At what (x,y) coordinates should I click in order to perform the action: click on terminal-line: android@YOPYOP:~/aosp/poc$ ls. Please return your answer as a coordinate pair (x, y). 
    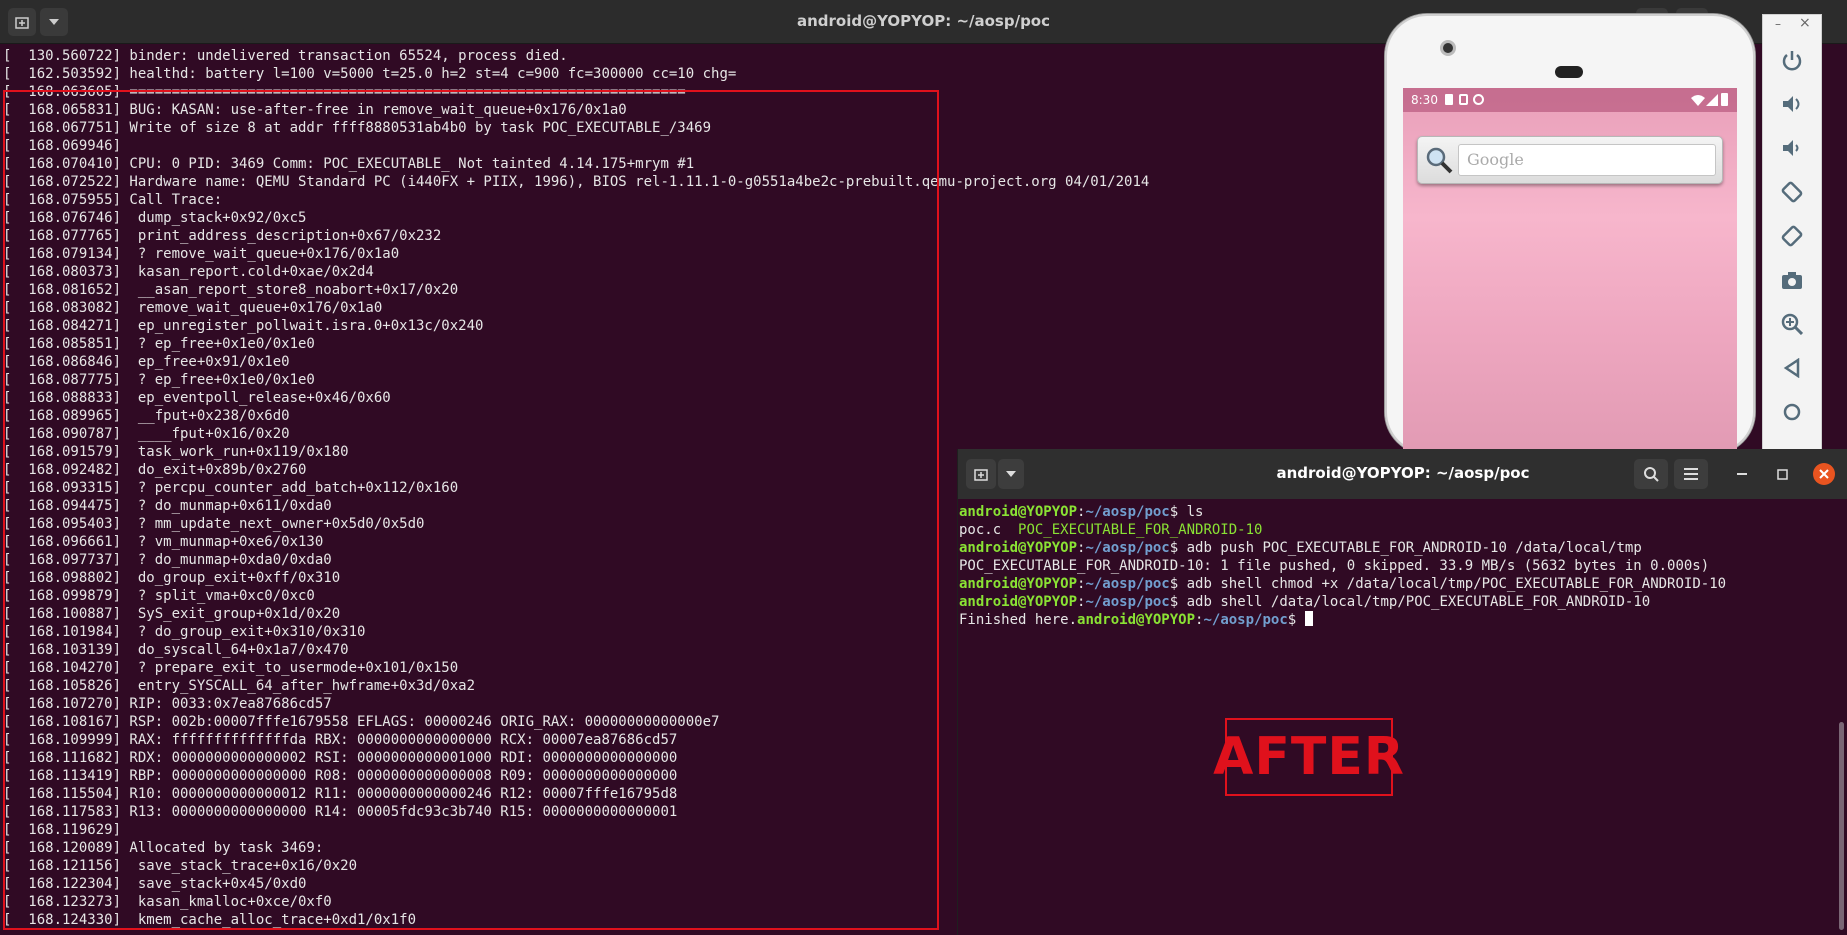
    Looking at the image, I should click on (1081, 512).